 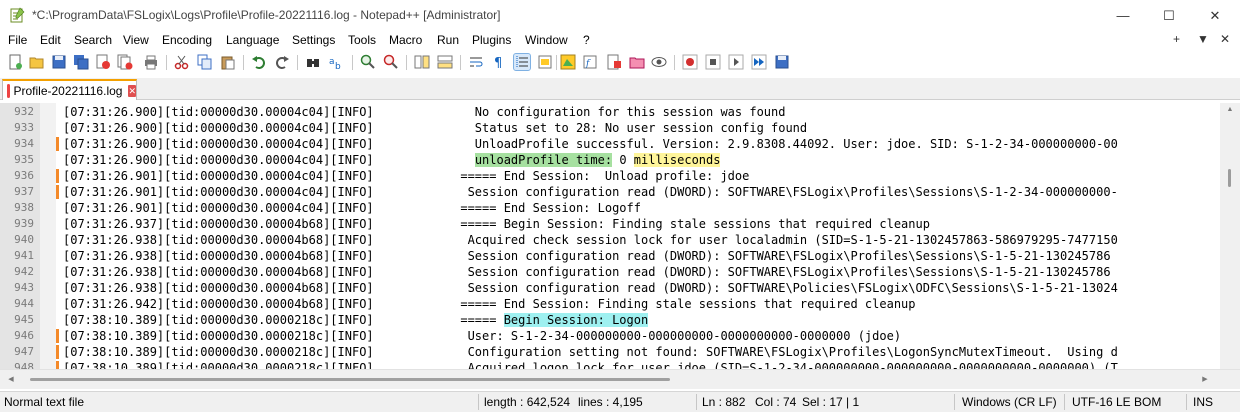 I want to click on tab-list-dropdown-icon: ▼, so click(x=1203, y=39).